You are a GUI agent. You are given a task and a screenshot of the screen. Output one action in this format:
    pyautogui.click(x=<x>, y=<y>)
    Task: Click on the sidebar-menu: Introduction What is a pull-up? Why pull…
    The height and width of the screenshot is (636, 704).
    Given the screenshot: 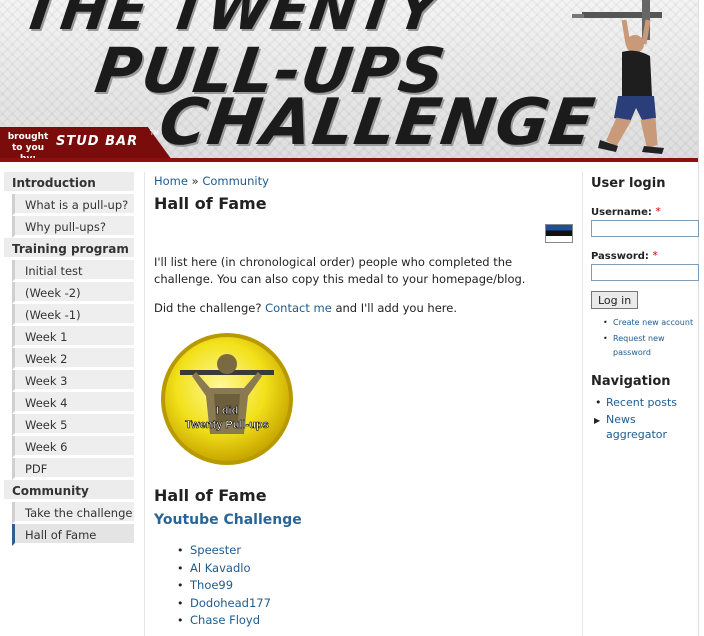 What is the action you would take?
    pyautogui.click(x=70, y=359)
    